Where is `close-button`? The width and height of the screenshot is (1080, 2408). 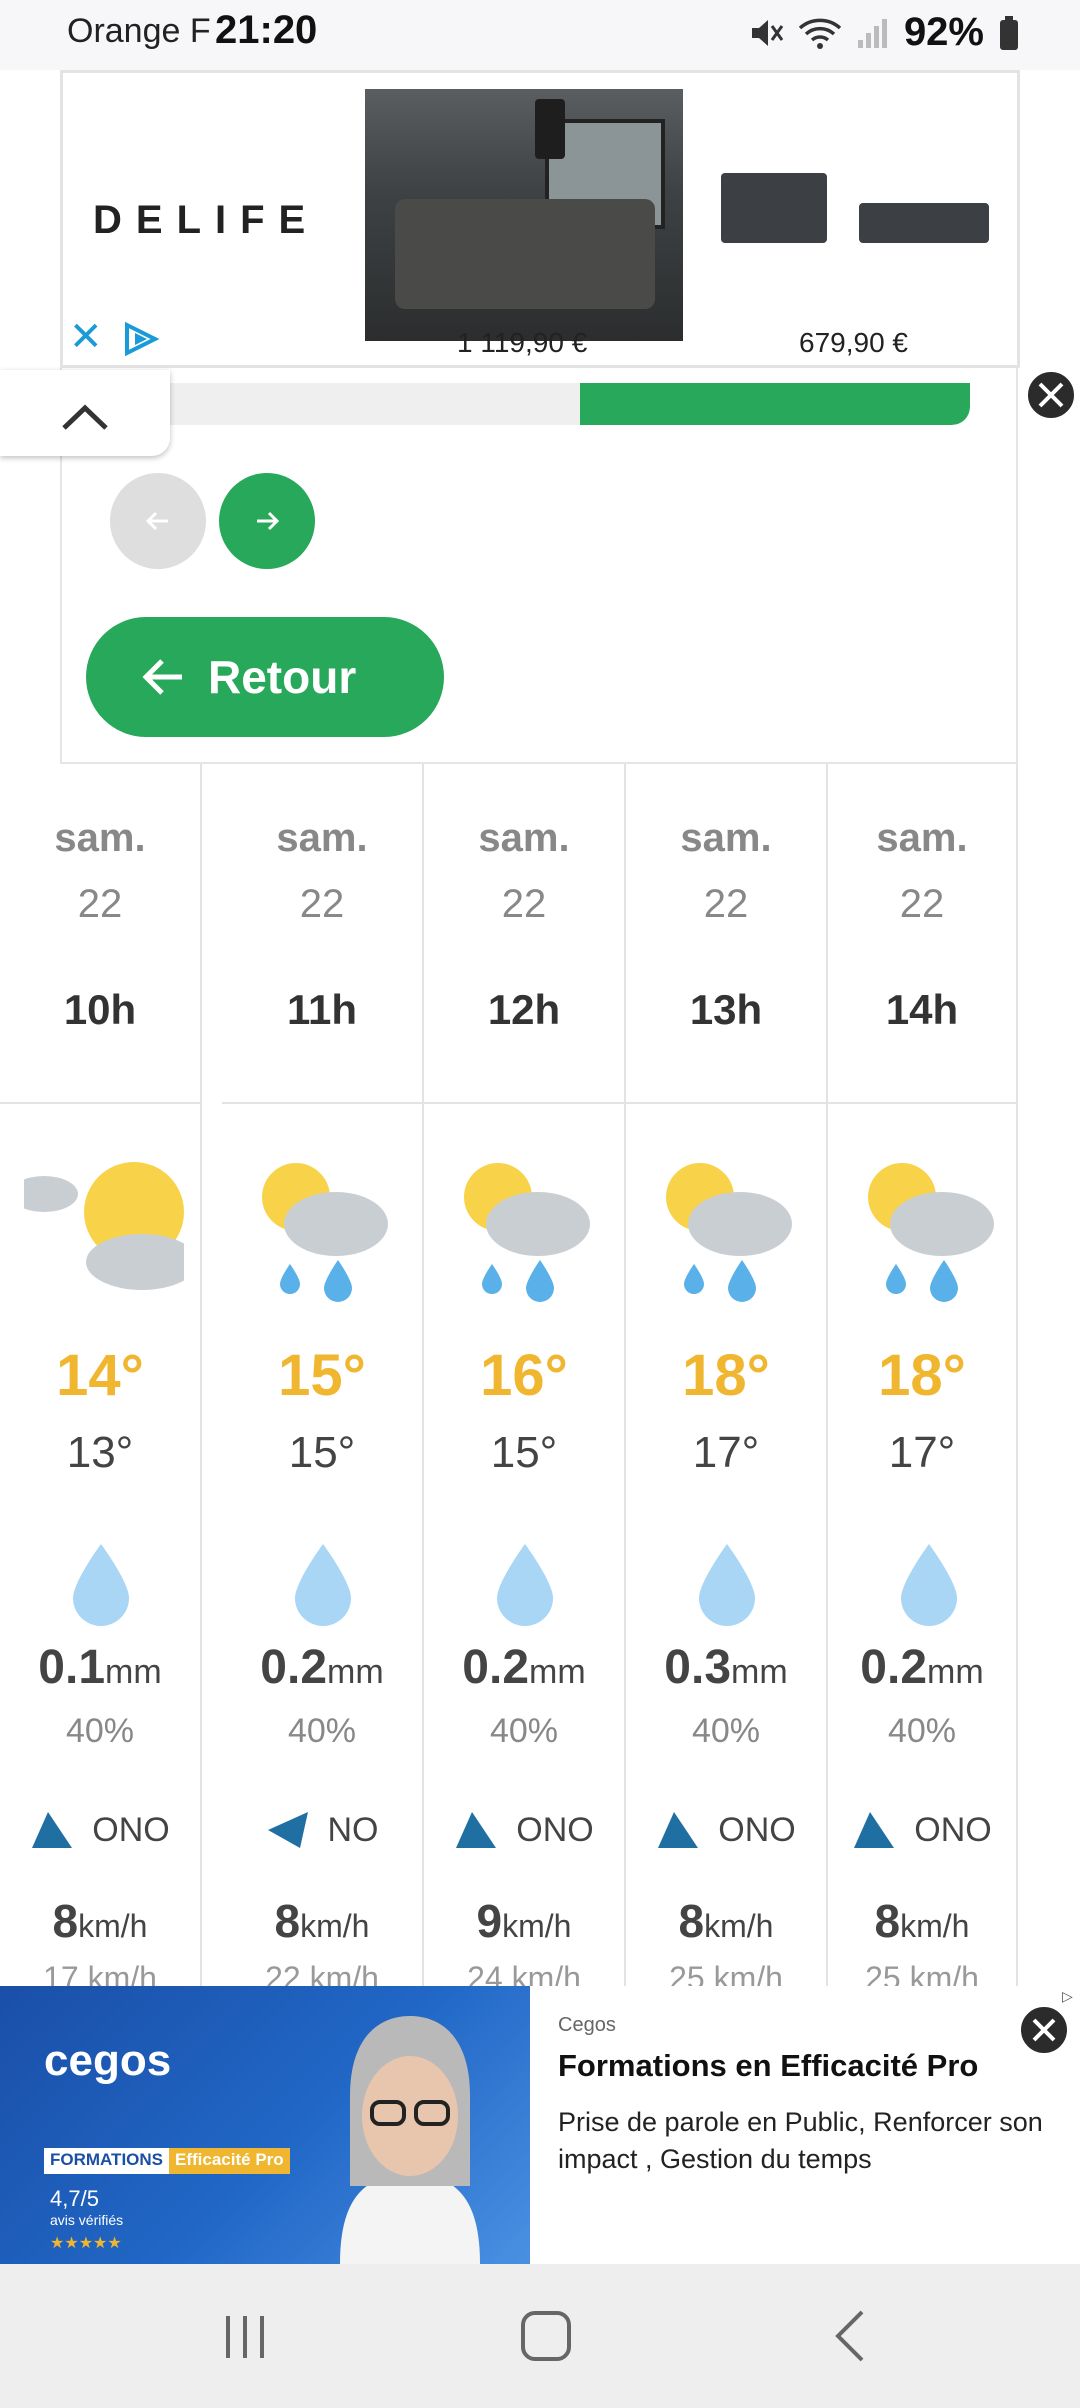
close-button is located at coordinates (1051, 395).